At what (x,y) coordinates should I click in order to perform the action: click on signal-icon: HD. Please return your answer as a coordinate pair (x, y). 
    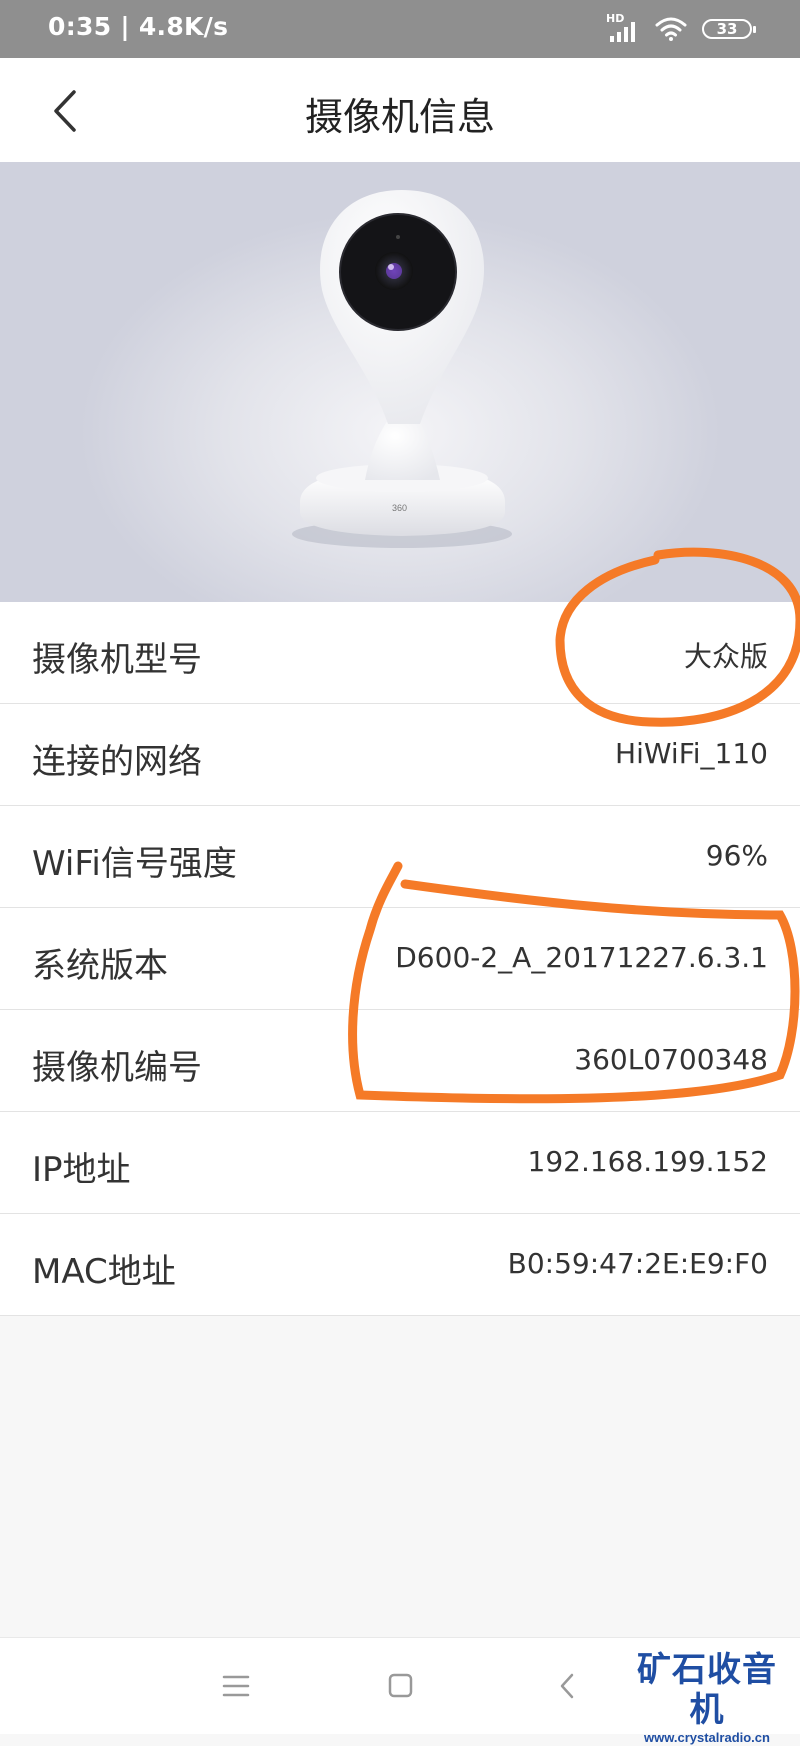
    Looking at the image, I should click on (623, 28).